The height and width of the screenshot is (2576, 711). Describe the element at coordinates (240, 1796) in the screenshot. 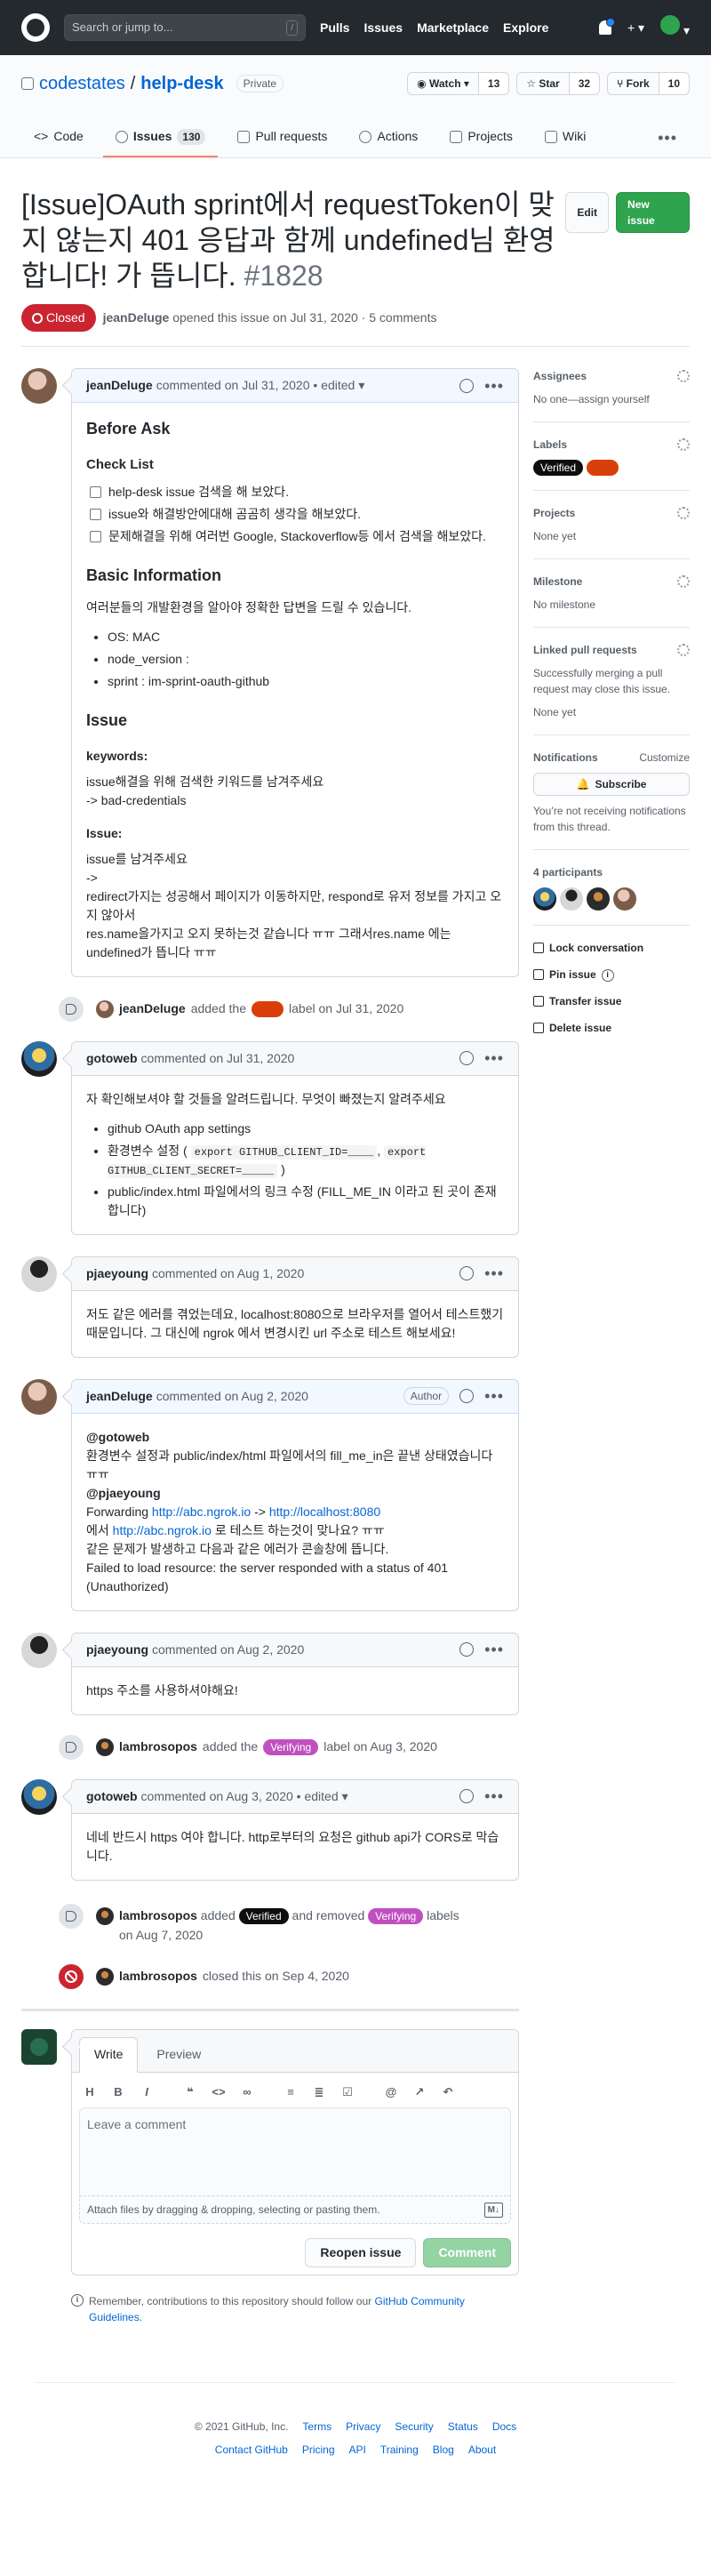

I see `comment-meta: commented on Aug 3, 2020 • edited` at that location.